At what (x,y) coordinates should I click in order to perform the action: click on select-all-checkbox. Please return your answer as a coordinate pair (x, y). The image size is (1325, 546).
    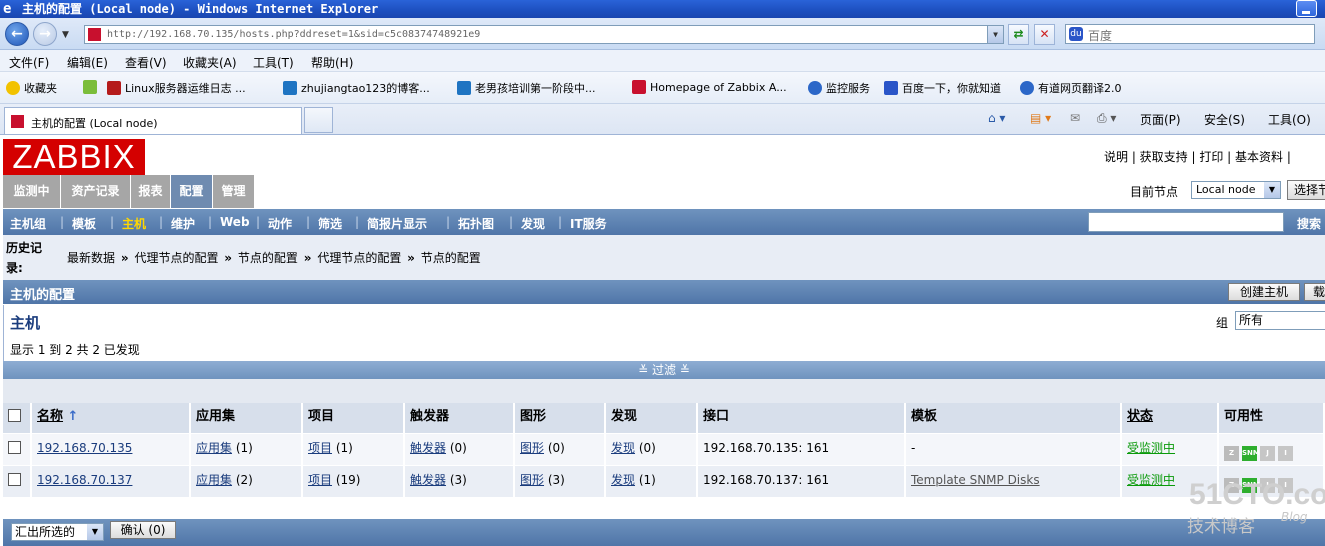
    Looking at the image, I should click on (14, 415).